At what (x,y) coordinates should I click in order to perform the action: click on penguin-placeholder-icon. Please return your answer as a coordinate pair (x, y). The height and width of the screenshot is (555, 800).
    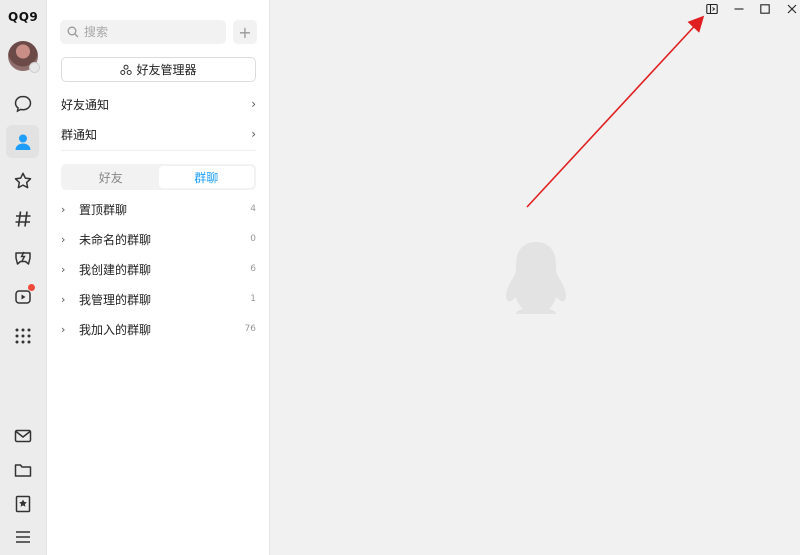
    Looking at the image, I should click on (536, 278).